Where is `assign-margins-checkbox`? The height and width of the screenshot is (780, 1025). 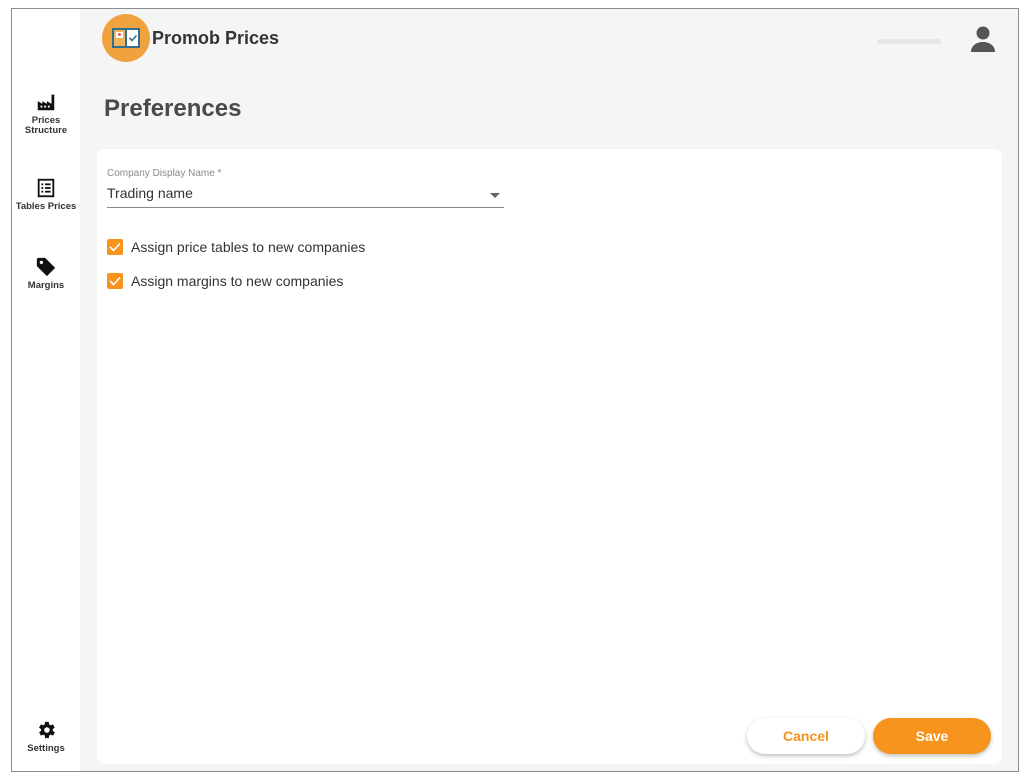
assign-margins-checkbox is located at coordinates (115, 281).